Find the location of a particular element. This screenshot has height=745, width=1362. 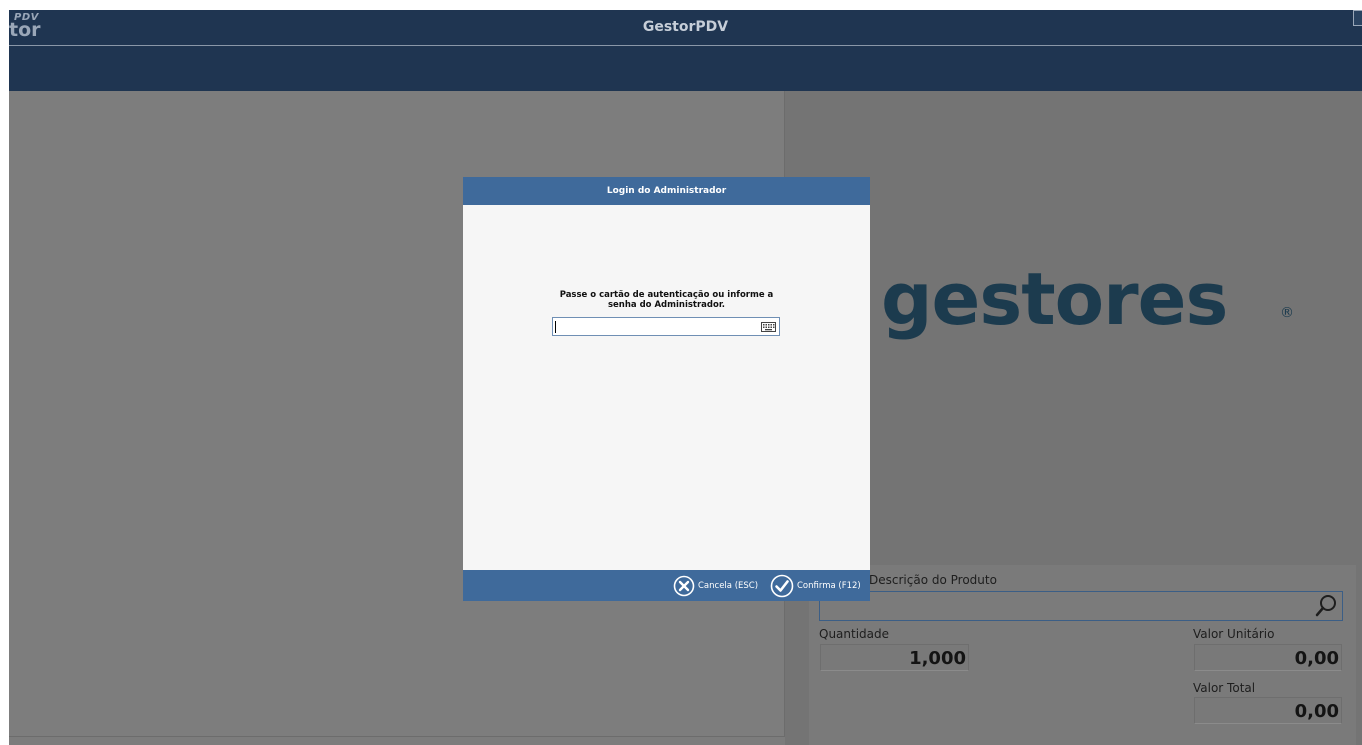

dialog-message-line2: senha do Administrador. is located at coordinates (666, 305).